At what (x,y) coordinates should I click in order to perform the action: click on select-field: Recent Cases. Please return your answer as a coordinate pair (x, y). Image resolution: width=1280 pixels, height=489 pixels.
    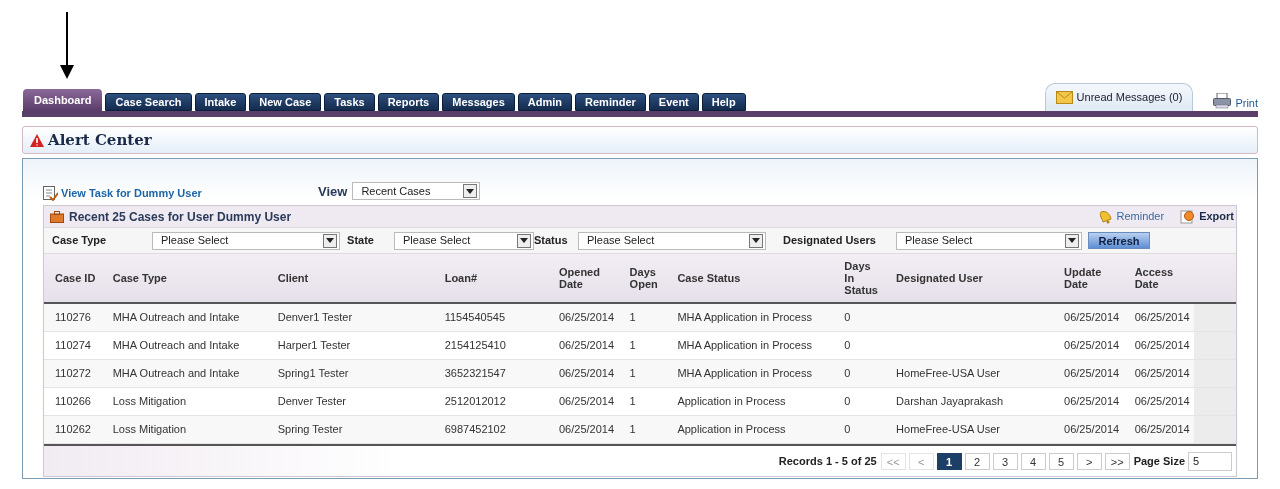
    Looking at the image, I should click on (416, 191).